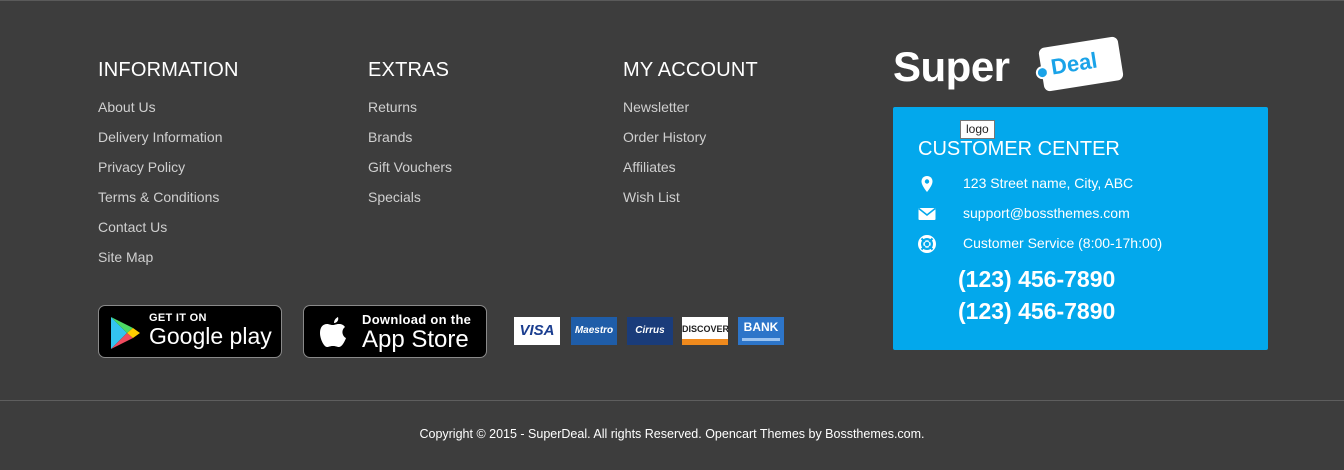 Image resolution: width=1344 pixels, height=470 pixels. I want to click on life-ring-icon, so click(927, 244).